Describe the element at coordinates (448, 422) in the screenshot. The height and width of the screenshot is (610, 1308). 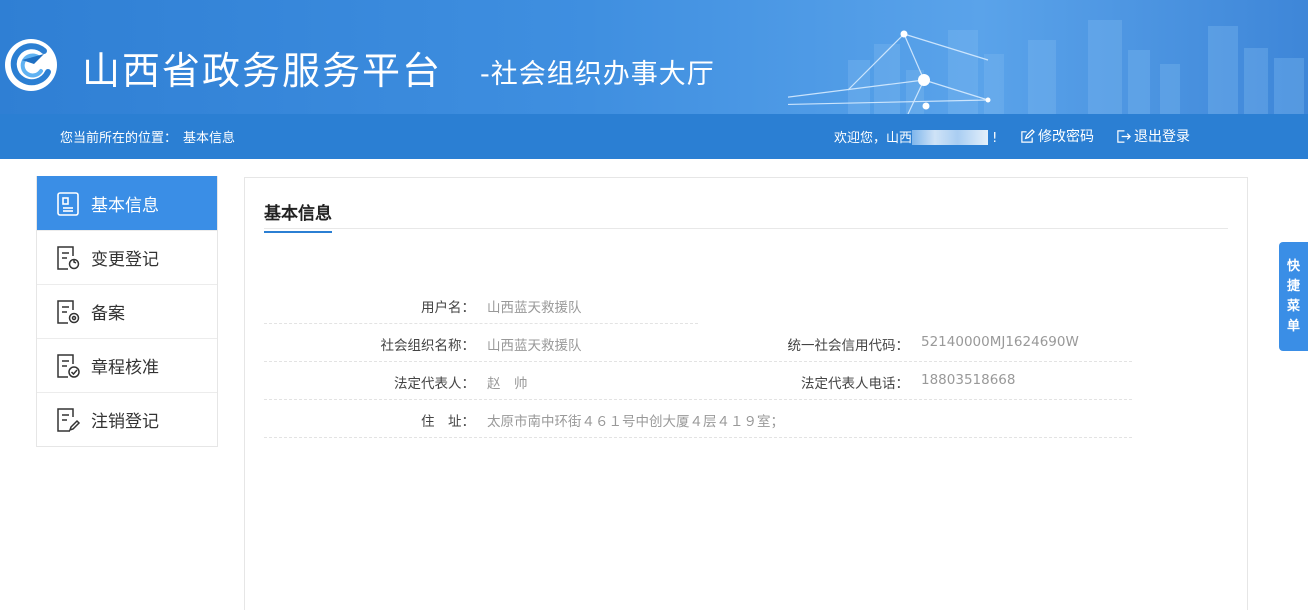
I see `field-label: 住 址：` at that location.